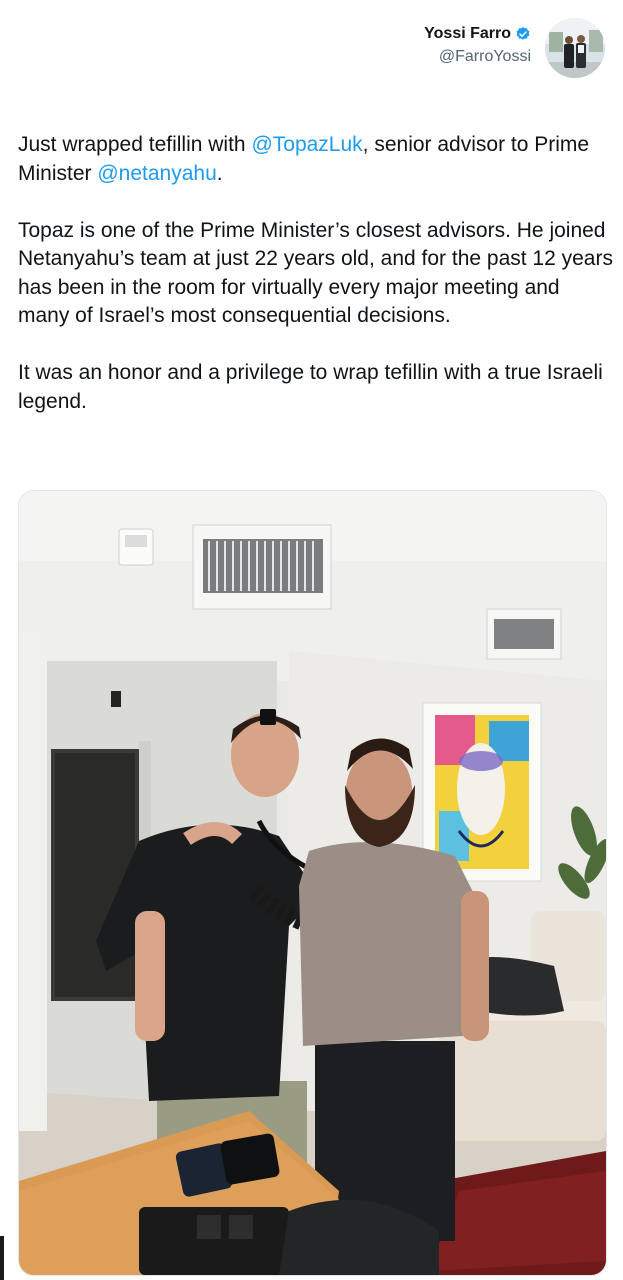 This screenshot has height=1280, width=623. I want to click on display-name: Yossi Farro, so click(467, 34).